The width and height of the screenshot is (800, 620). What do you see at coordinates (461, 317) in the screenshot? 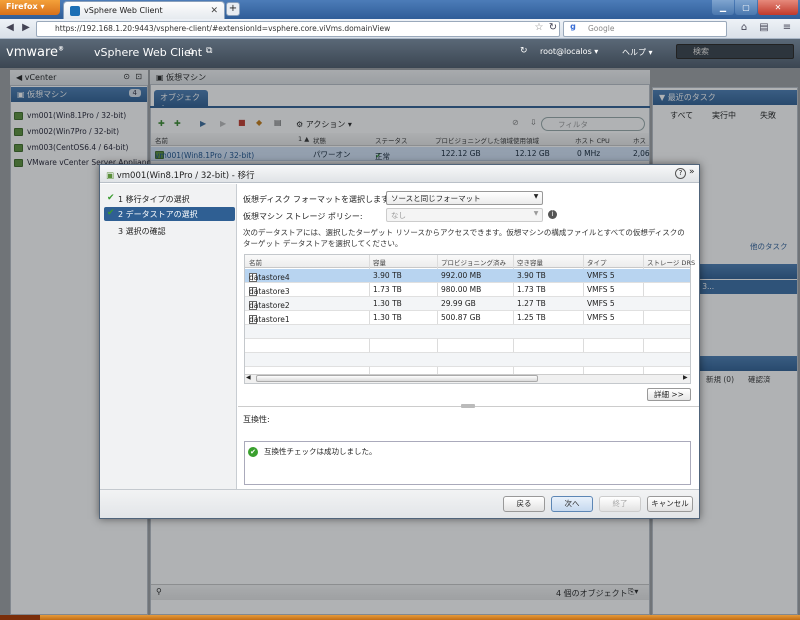
I see `provisioned-cell: 500.87 GB` at bounding box center [461, 317].